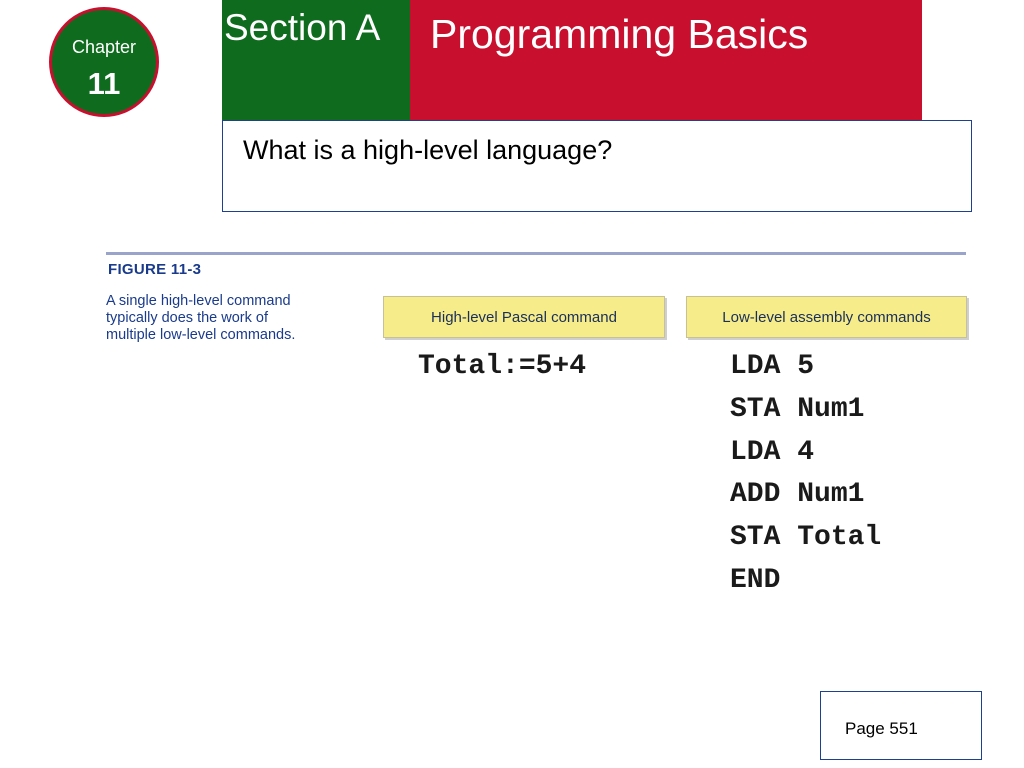 The image size is (1024, 768). I want to click on caption-line: A single high-level command, so click(198, 301).